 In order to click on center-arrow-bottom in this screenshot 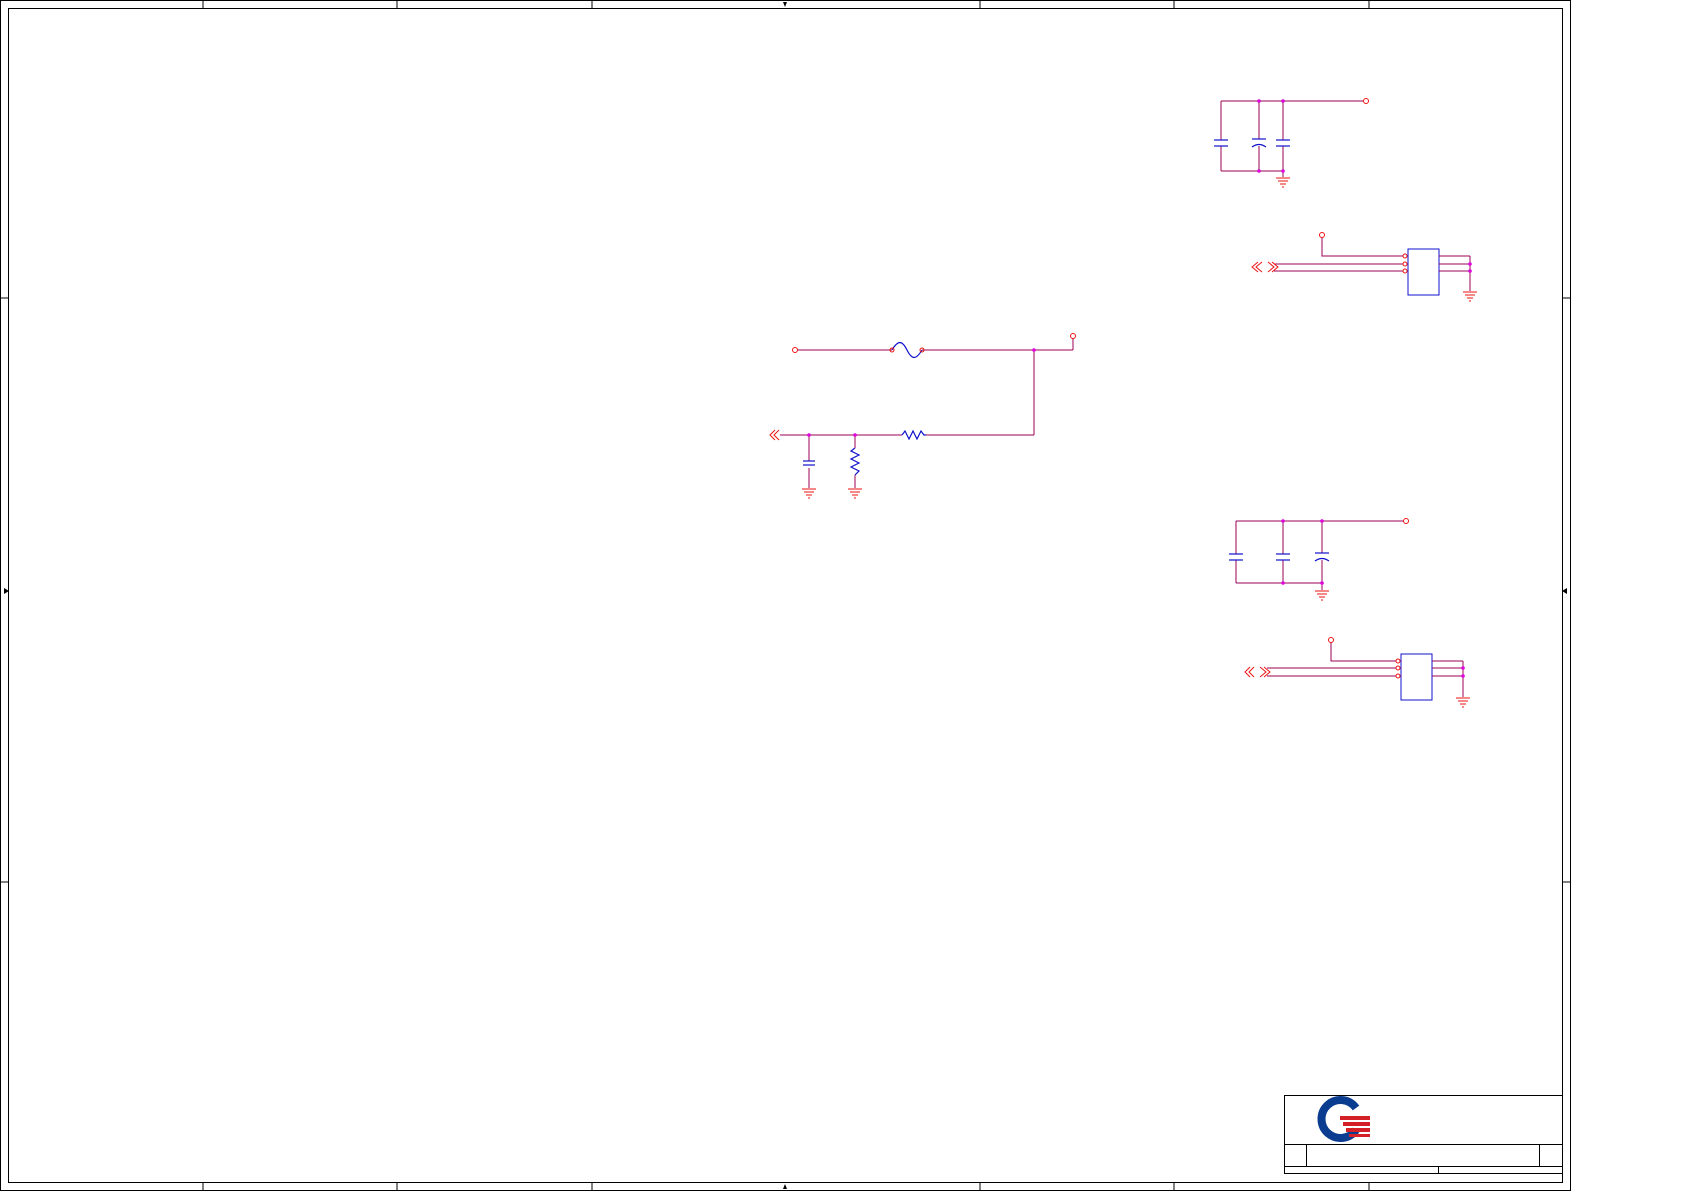, I will do `click(785, 1186)`.